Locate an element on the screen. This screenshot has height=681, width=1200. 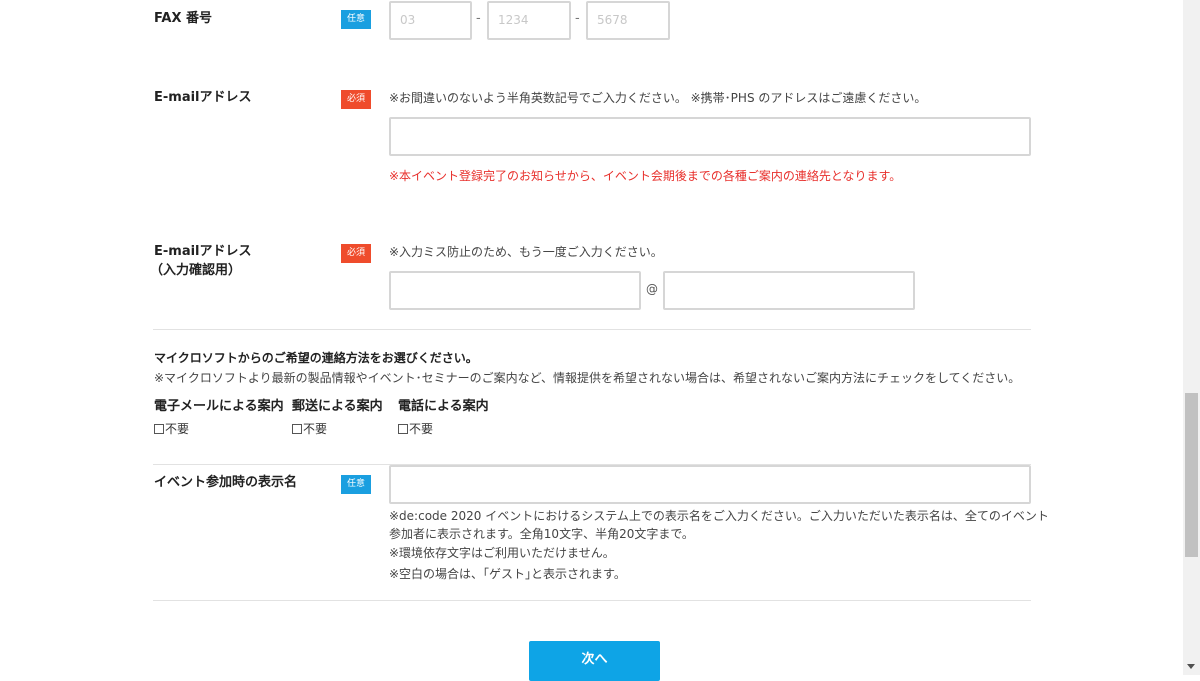
mail-contact-opt-out: 不要 is located at coordinates (309, 427).